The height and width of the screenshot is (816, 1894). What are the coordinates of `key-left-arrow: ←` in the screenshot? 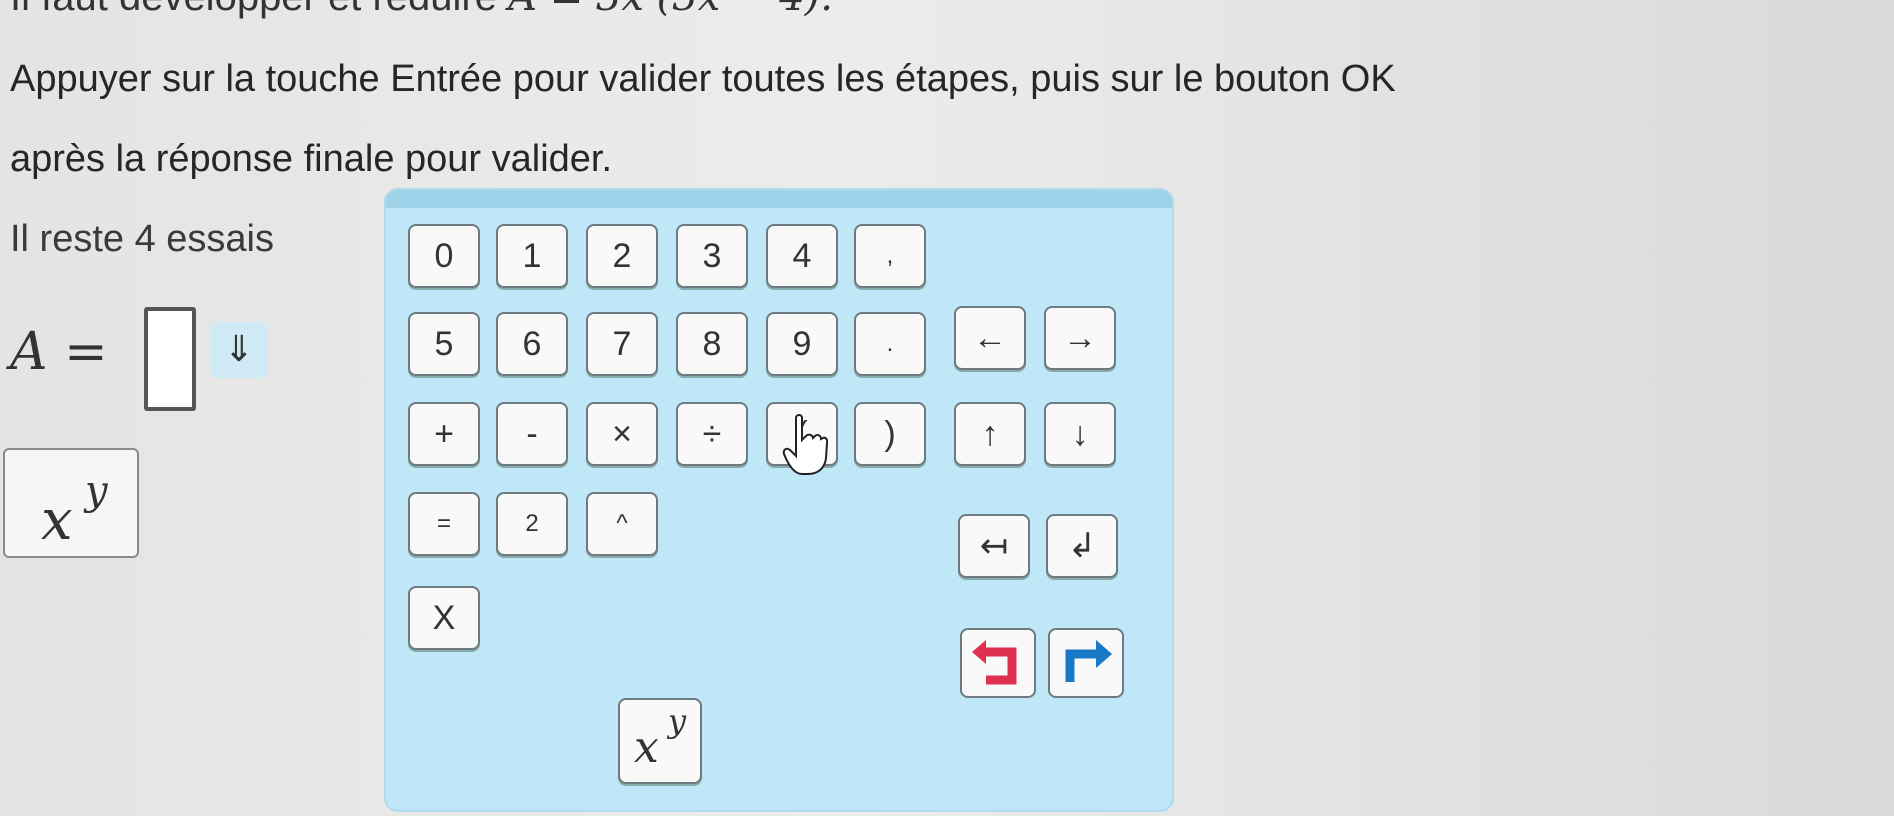 It's located at (990, 338).